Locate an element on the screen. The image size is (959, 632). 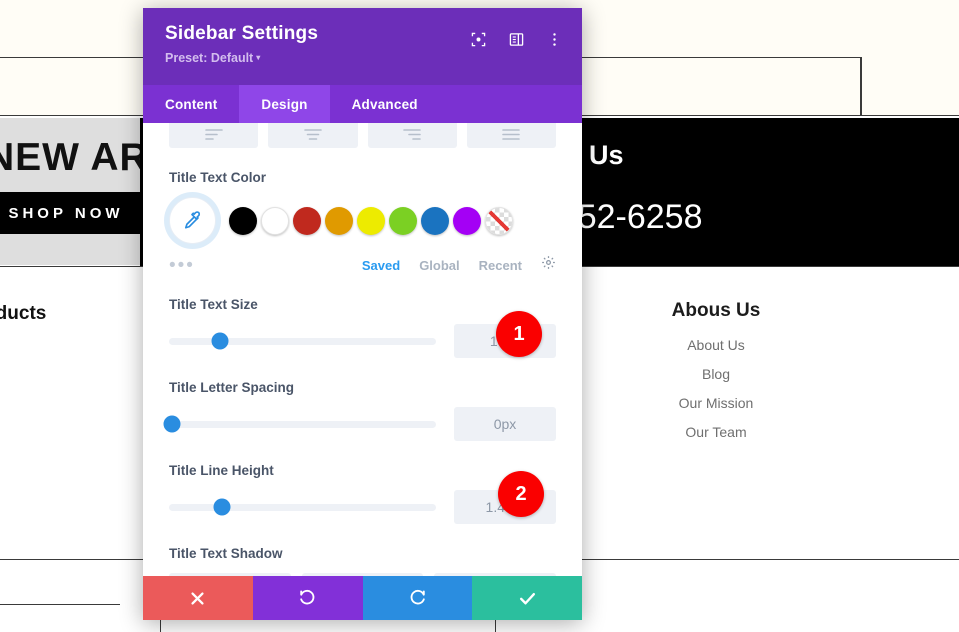
swatch-red is located at coordinates (307, 220).